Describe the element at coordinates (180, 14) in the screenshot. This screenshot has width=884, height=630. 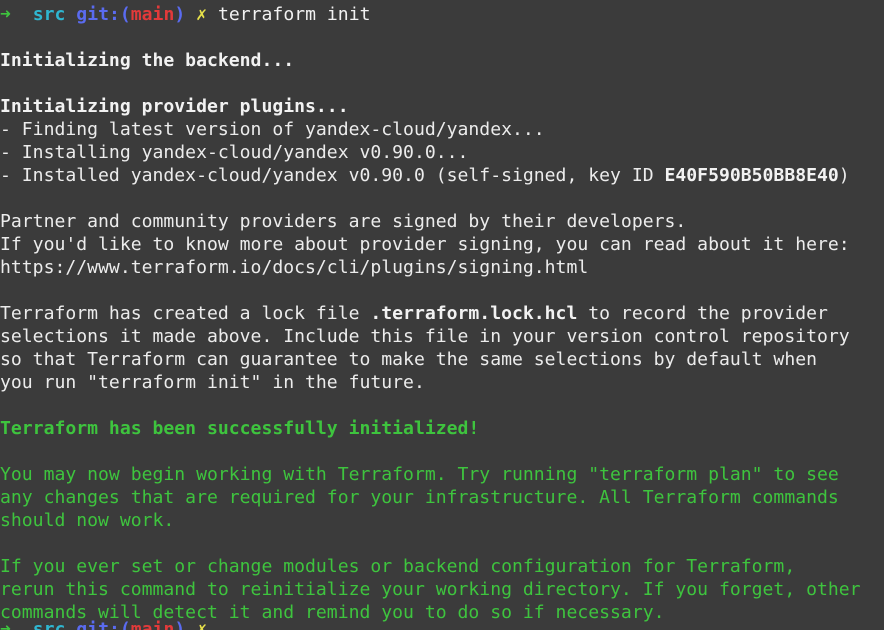
I see `prompt-git-suffix: )` at that location.